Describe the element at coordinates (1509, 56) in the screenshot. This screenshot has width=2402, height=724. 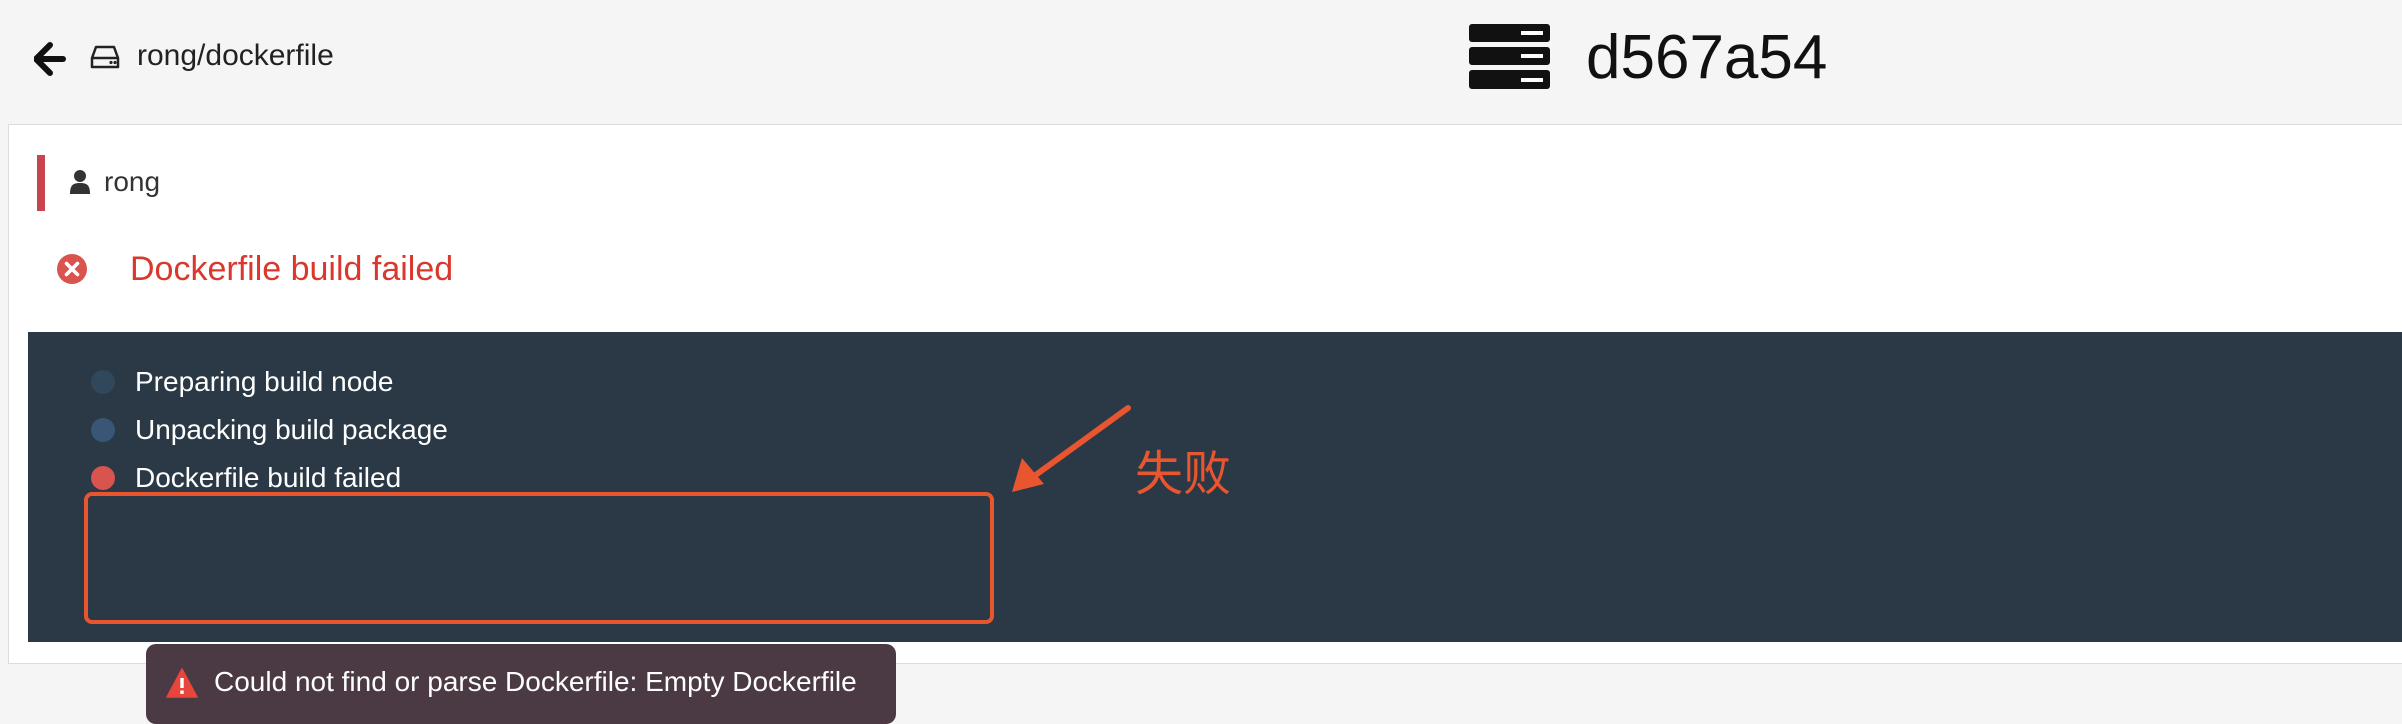
I see `server-icon` at that location.